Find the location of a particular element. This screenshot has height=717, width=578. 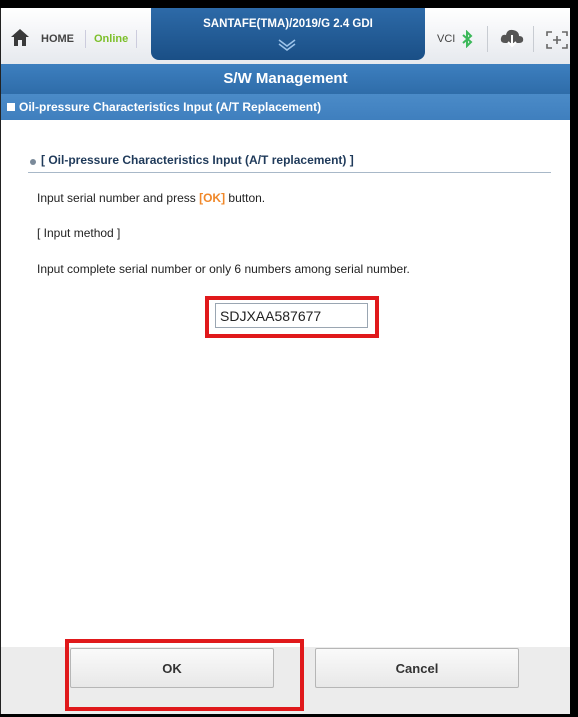

right-border is located at coordinates (574, 358).